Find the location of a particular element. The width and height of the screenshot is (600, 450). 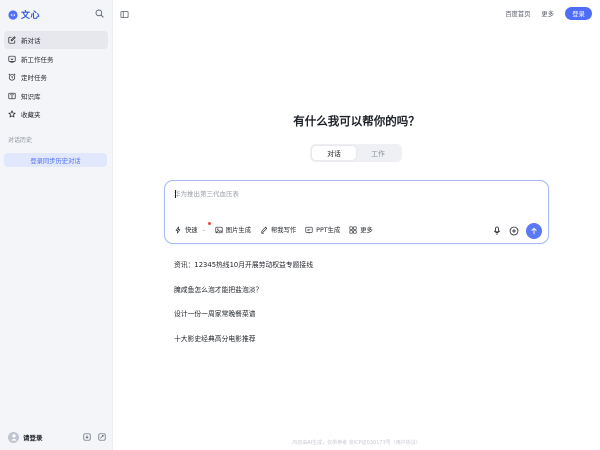

footer-disclaimer: 内容由AI生成，仅供参考 京ICP证030173号（用户协议） is located at coordinates (356, 443).